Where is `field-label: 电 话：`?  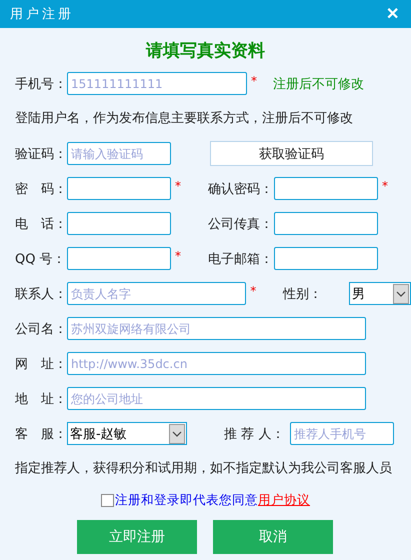 field-label: 电 话： is located at coordinates (41, 224).